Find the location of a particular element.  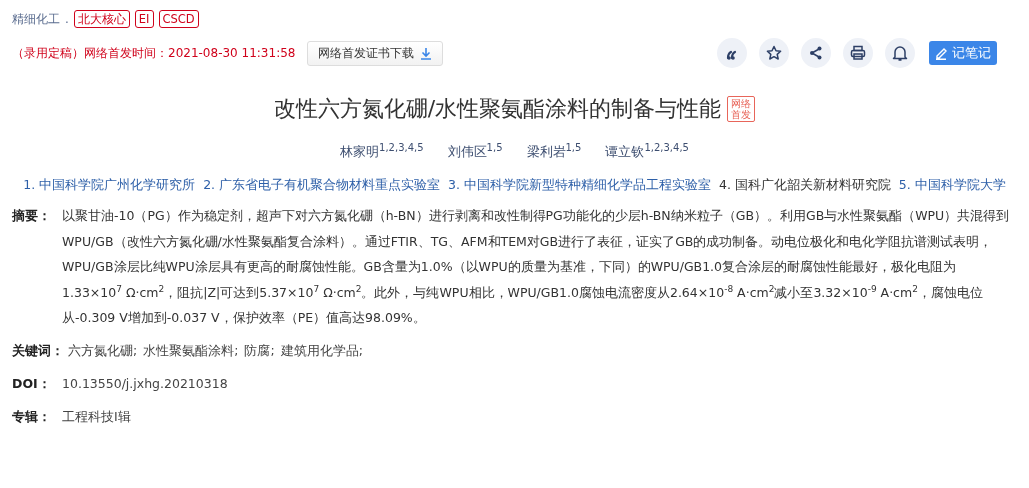

author-link: 刘伟区 is located at coordinates (467, 152).